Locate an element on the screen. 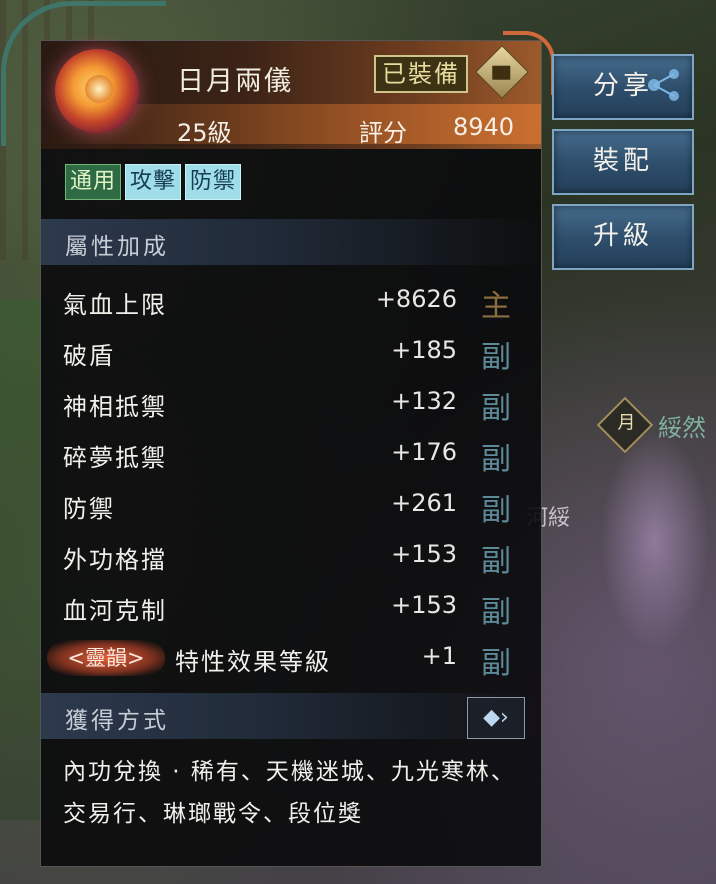 This screenshot has width=716, height=884. attribute-name: 破盾 is located at coordinates (89, 356).